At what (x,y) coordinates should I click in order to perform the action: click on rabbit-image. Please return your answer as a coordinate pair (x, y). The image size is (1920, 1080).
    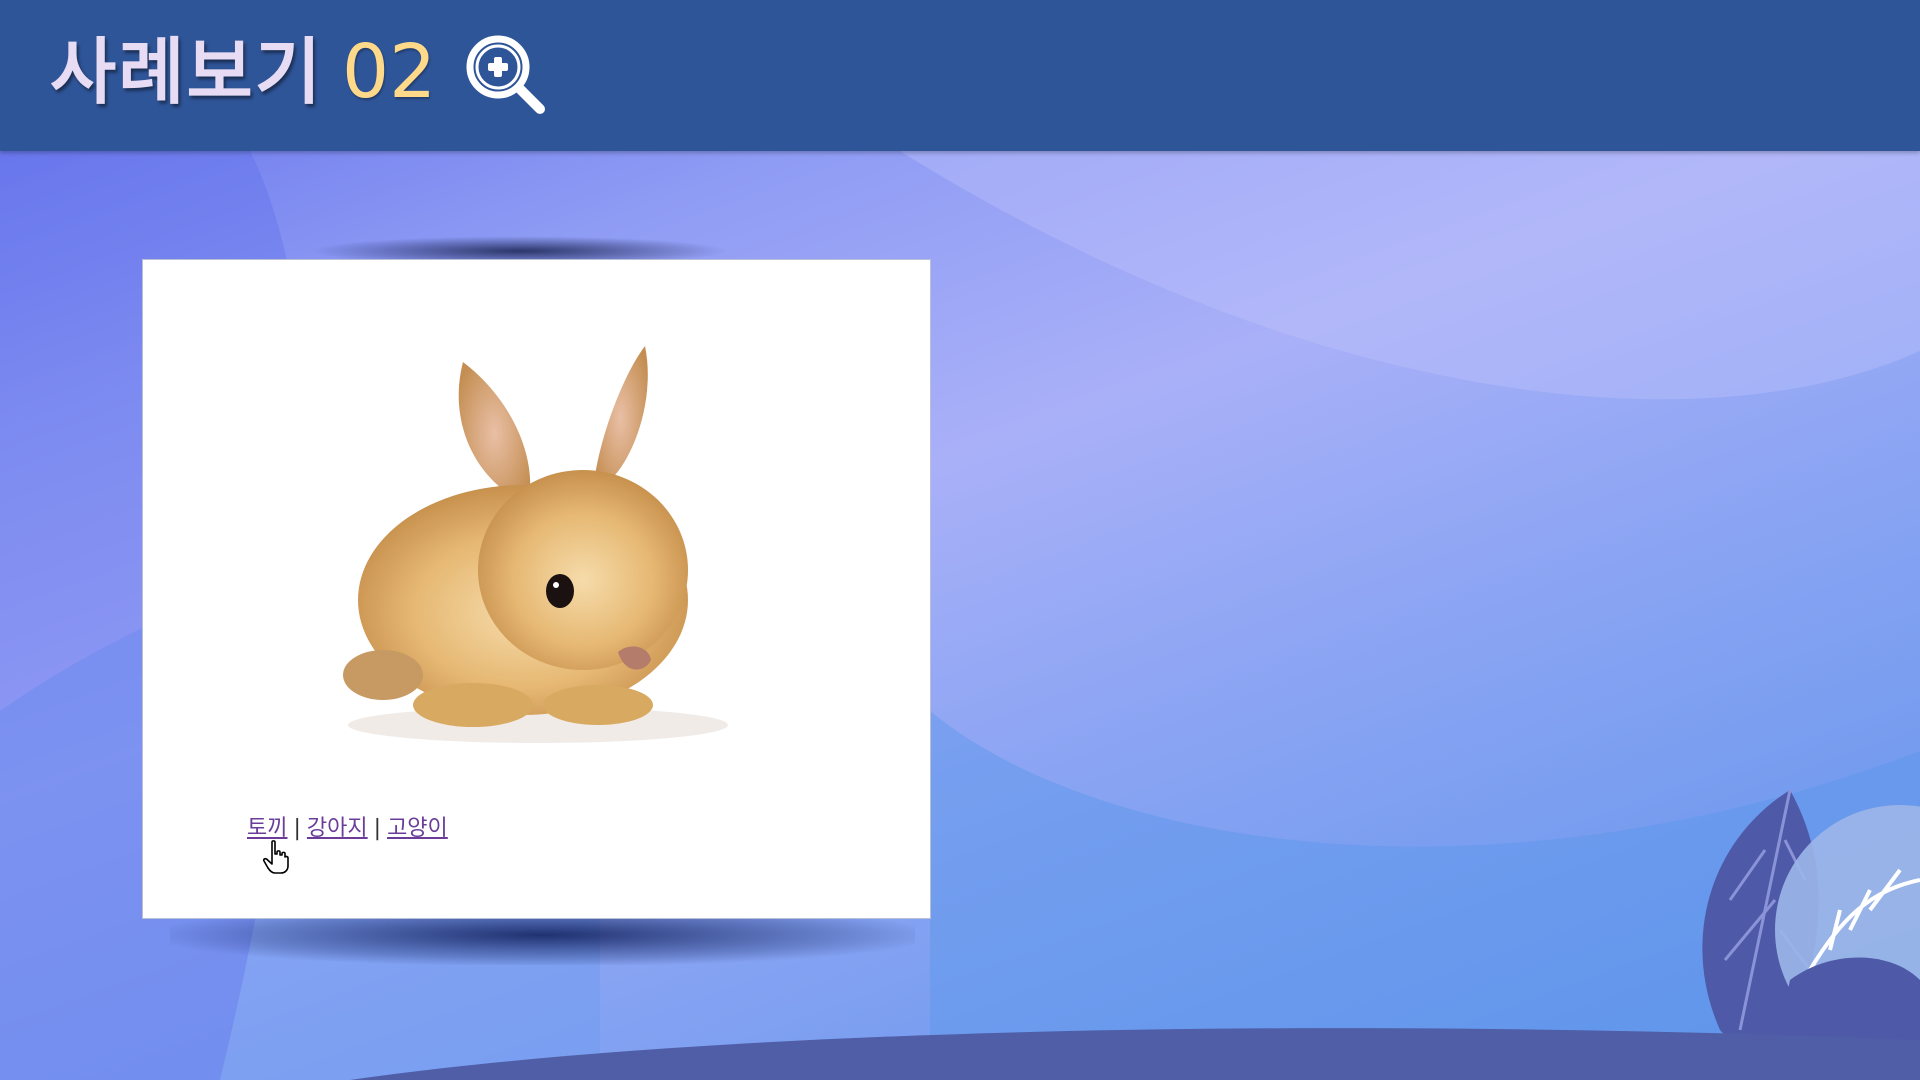
    Looking at the image, I should click on (535, 544).